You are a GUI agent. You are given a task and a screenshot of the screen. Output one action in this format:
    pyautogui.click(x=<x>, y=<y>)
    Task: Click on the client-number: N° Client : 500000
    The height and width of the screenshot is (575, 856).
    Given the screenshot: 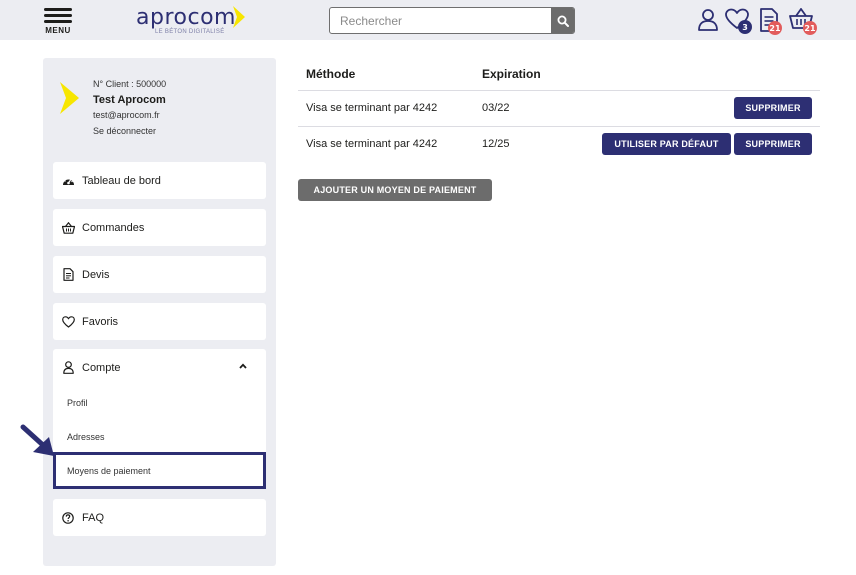 What is the action you would take?
    pyautogui.click(x=130, y=84)
    